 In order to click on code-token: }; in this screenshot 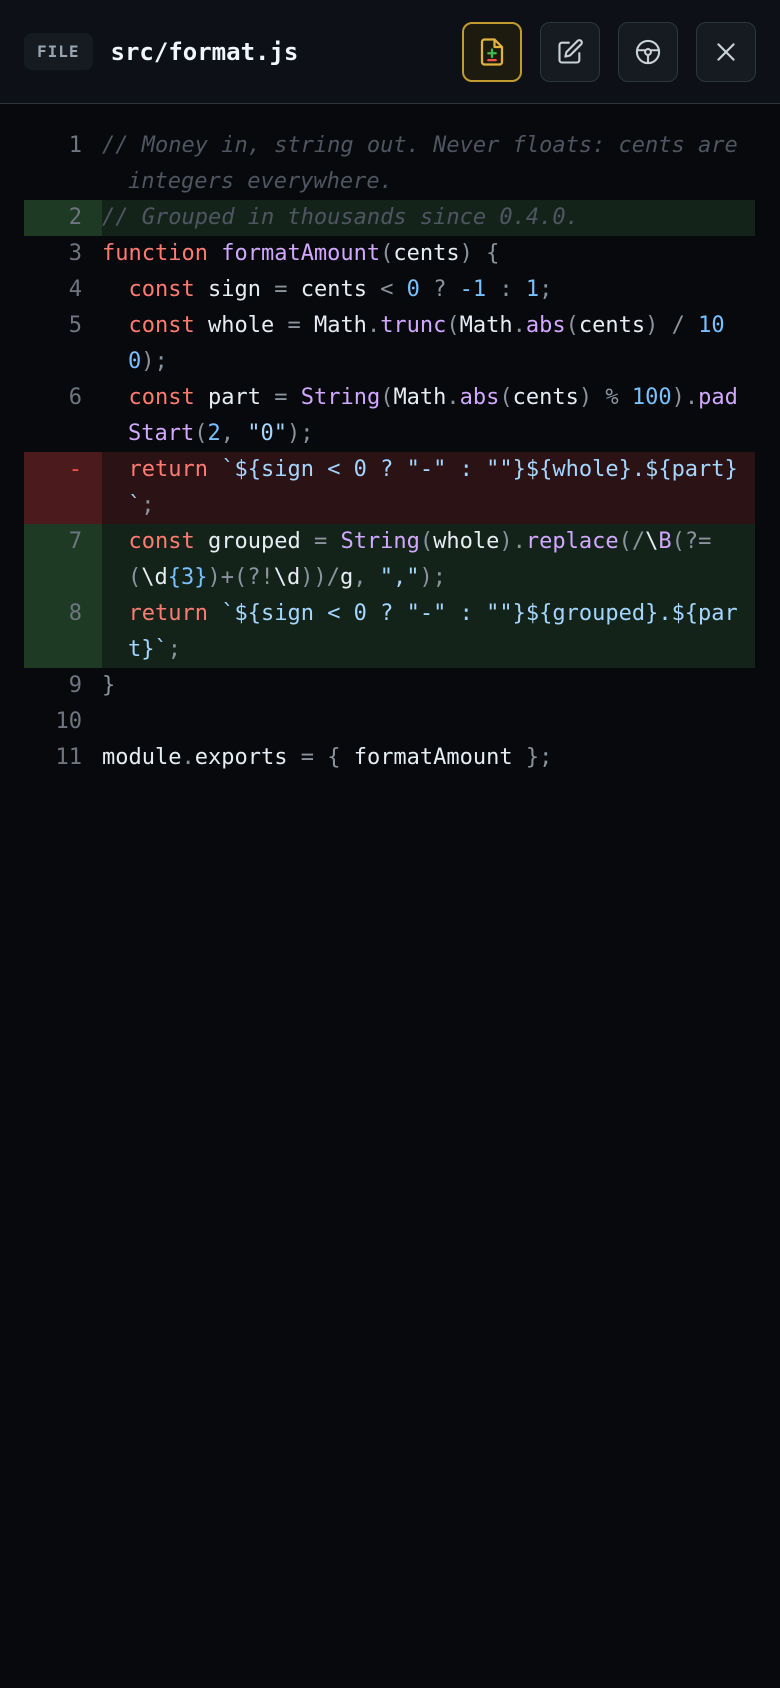, I will do `click(539, 757)`.